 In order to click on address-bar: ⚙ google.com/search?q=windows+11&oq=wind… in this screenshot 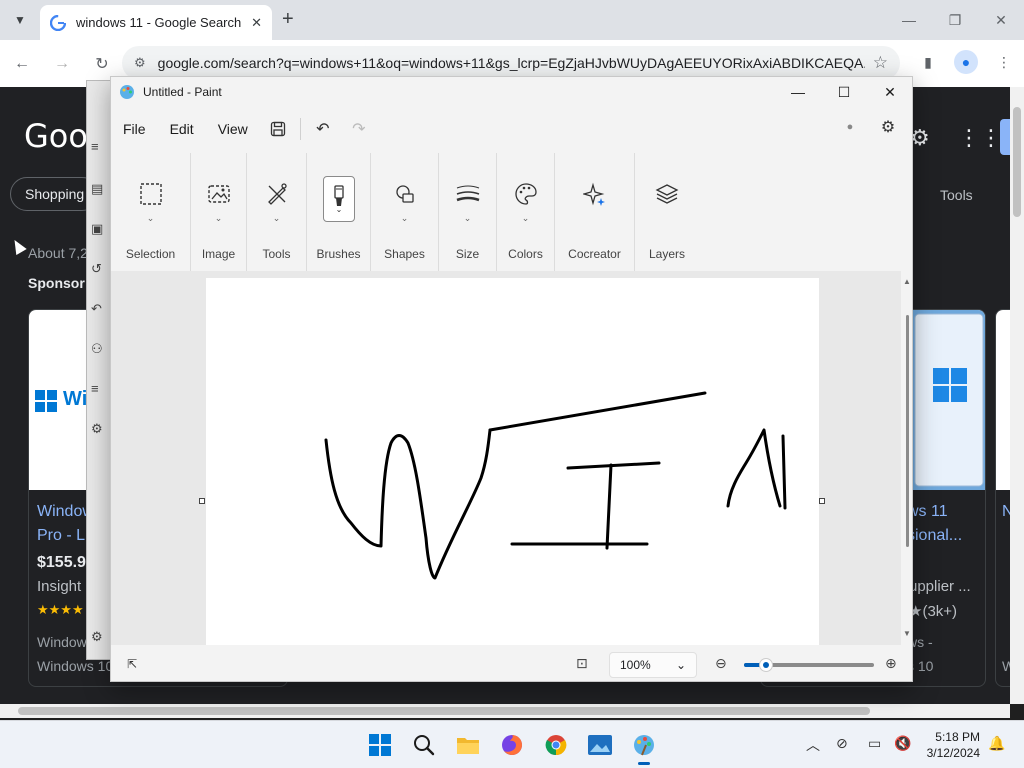, I will do `click(511, 63)`.